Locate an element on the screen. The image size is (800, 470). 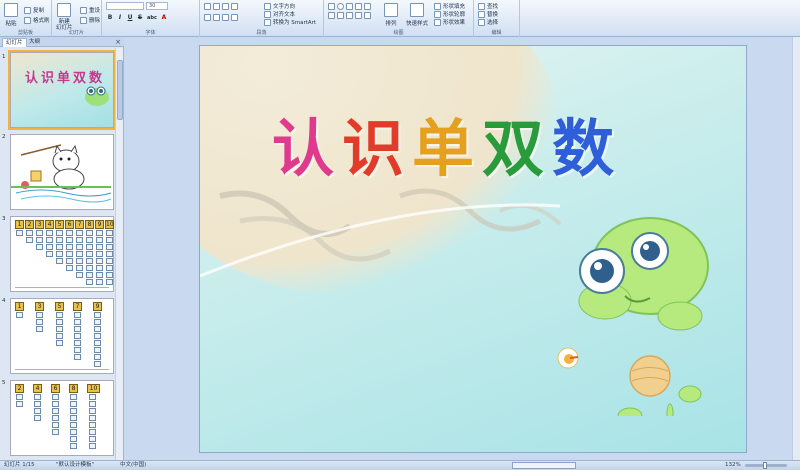
shape-outline-icon is located at coordinates (437, 14).